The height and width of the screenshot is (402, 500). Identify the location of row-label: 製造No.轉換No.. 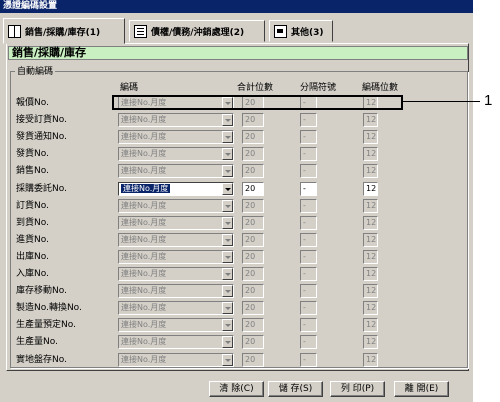
(49, 308).